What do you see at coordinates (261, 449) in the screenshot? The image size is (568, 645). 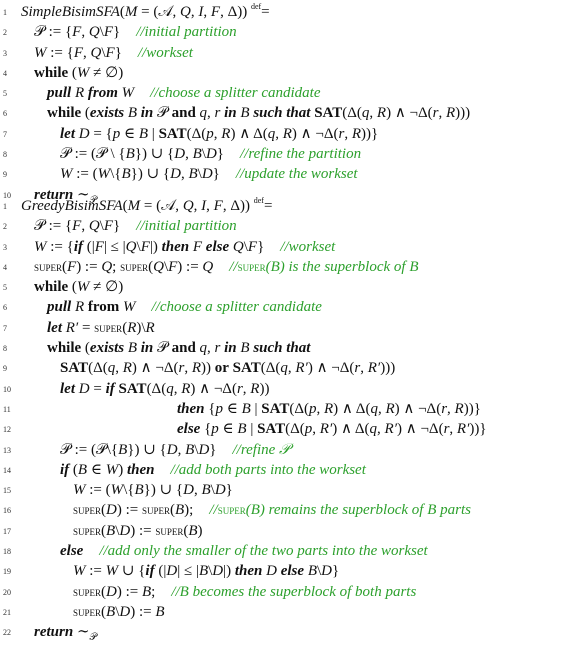 I see `comment: //refine 𝒫` at bounding box center [261, 449].